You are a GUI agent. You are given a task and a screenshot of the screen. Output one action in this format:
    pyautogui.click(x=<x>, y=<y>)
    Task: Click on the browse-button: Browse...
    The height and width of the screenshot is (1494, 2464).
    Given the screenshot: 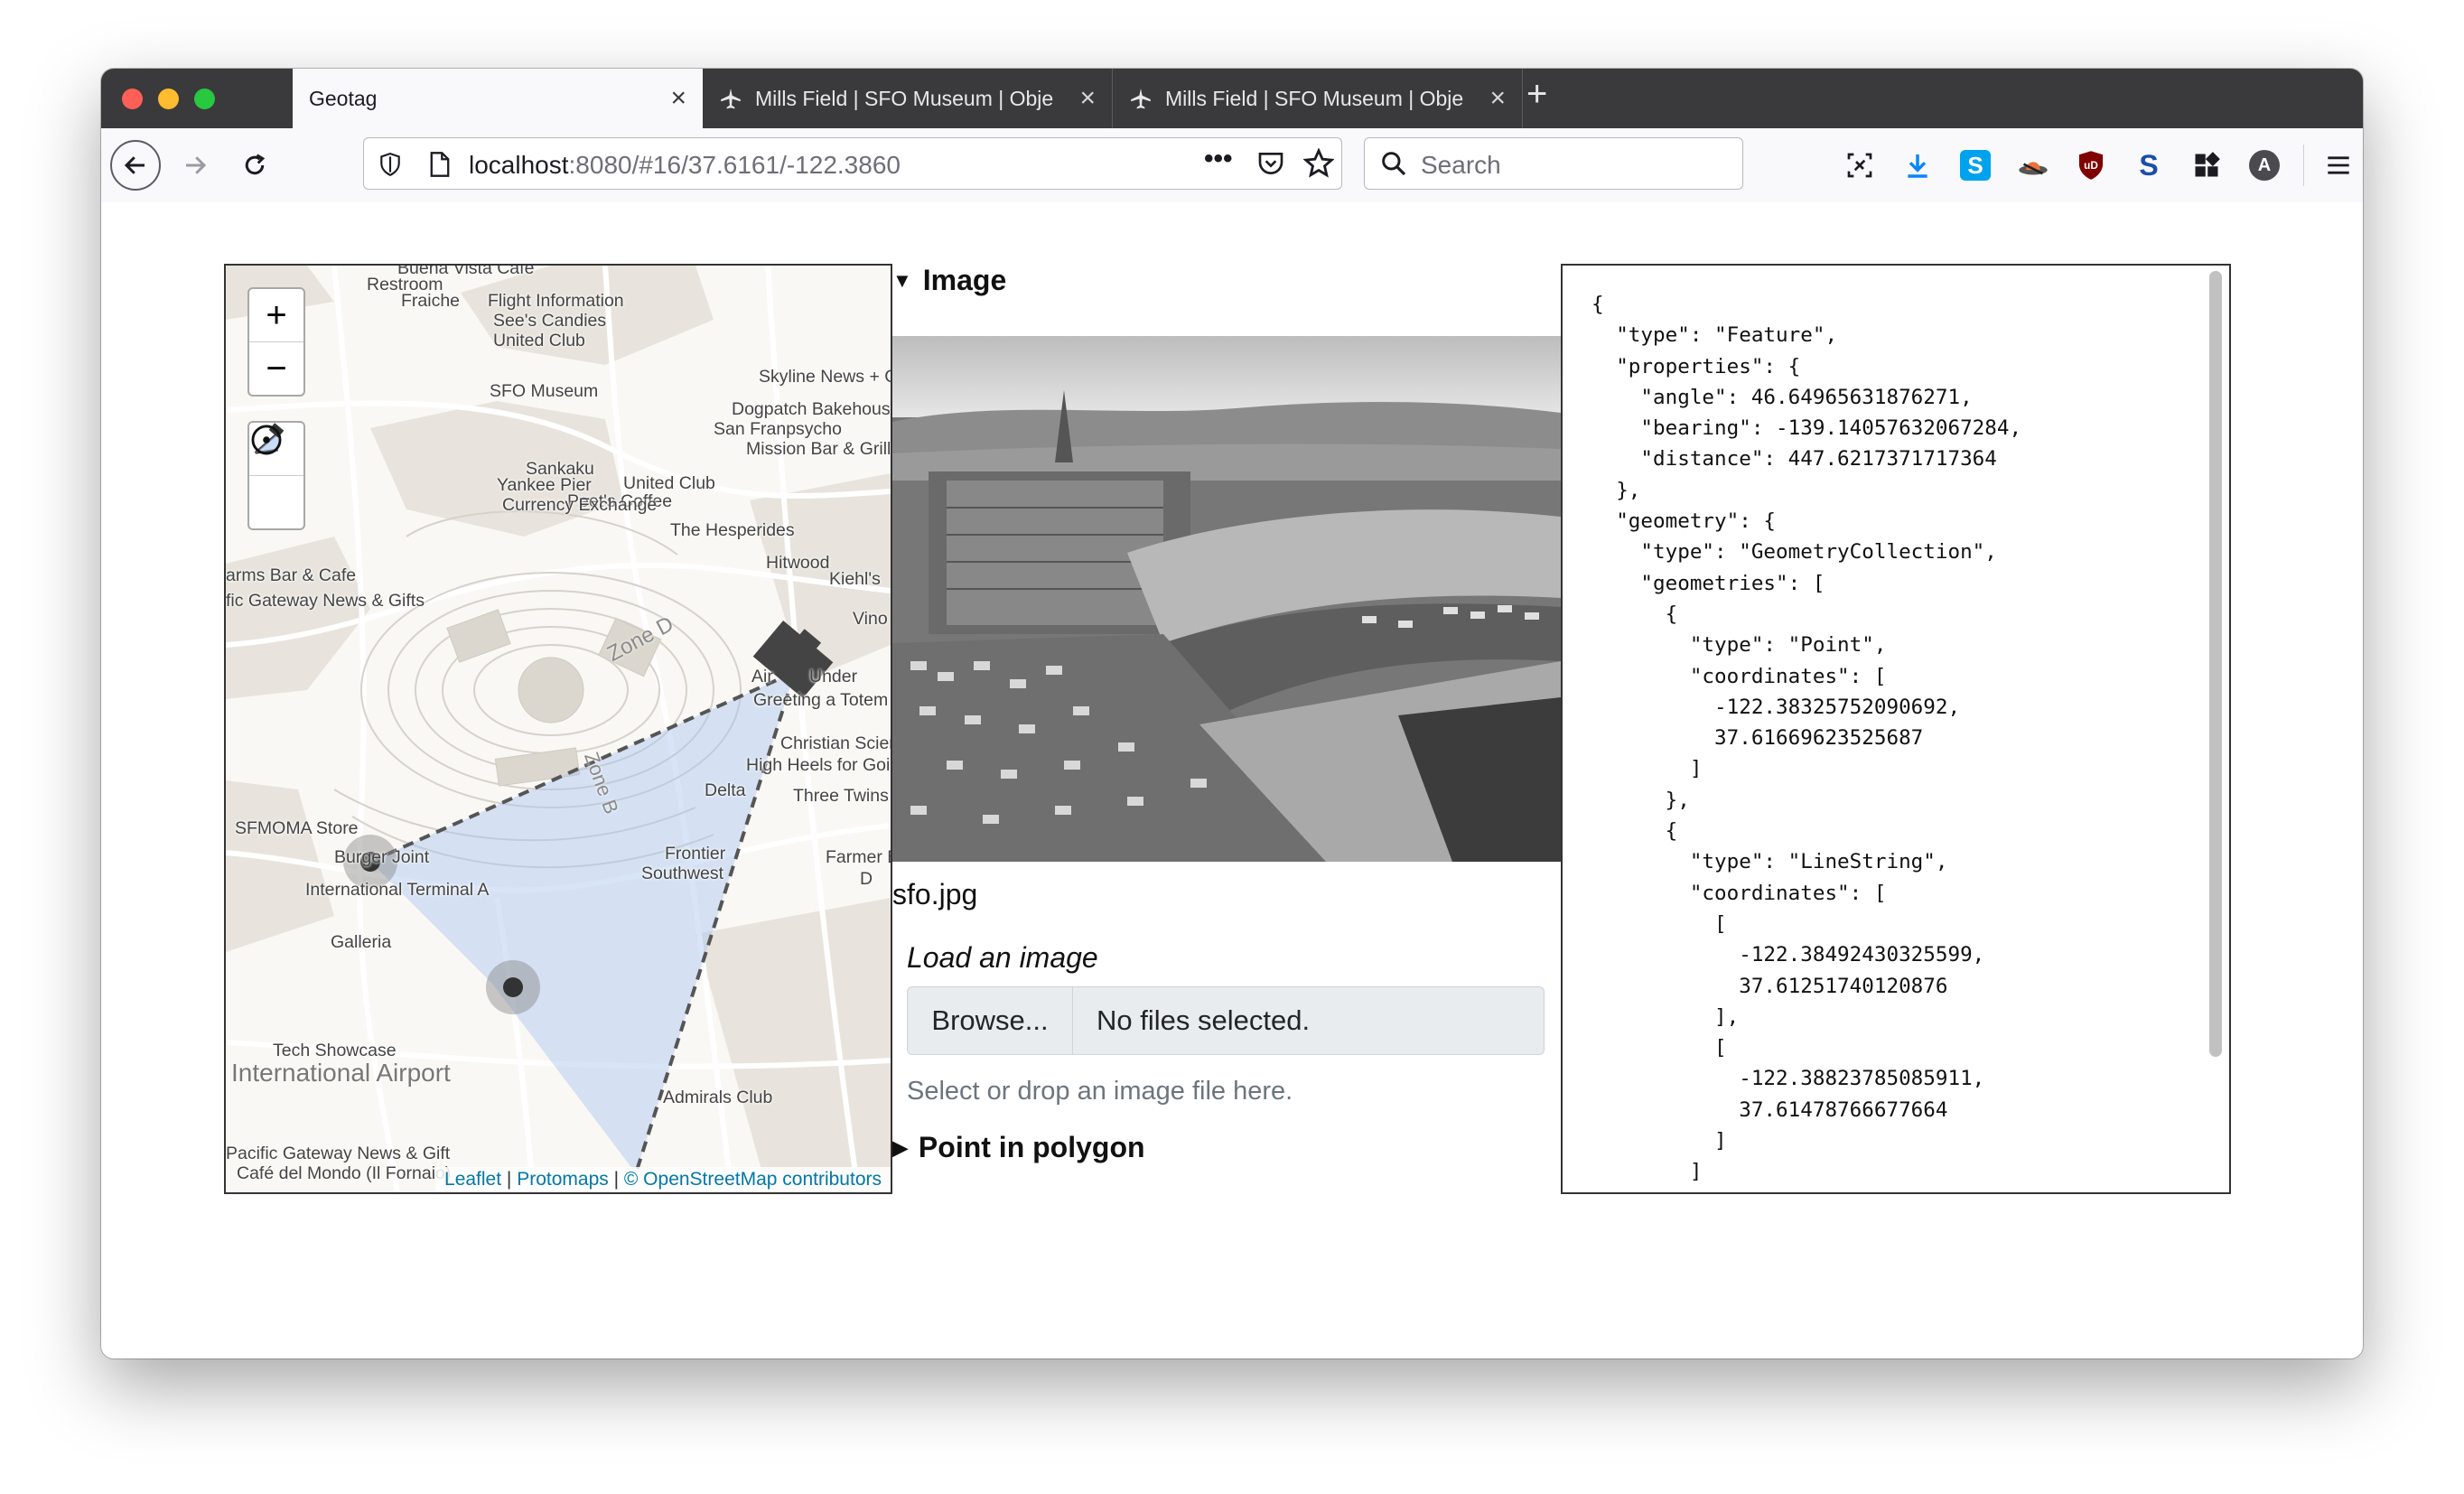 What is the action you would take?
    pyautogui.click(x=990, y=1020)
    